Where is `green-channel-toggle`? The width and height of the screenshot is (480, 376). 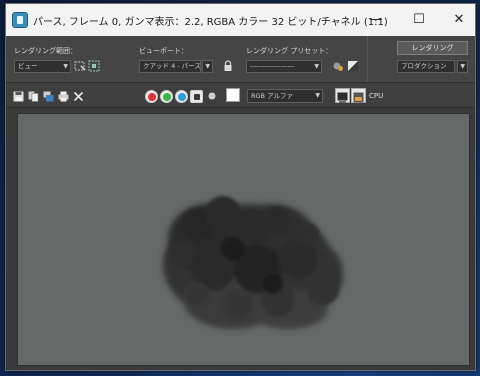 green-channel-toggle is located at coordinates (166, 96).